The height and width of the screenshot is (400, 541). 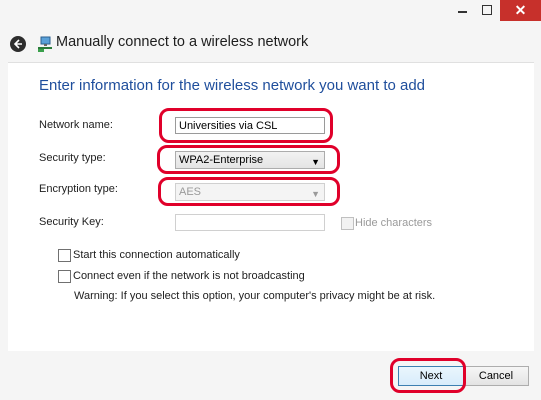 What do you see at coordinates (431, 376) in the screenshot?
I see `next-button: Next` at bounding box center [431, 376].